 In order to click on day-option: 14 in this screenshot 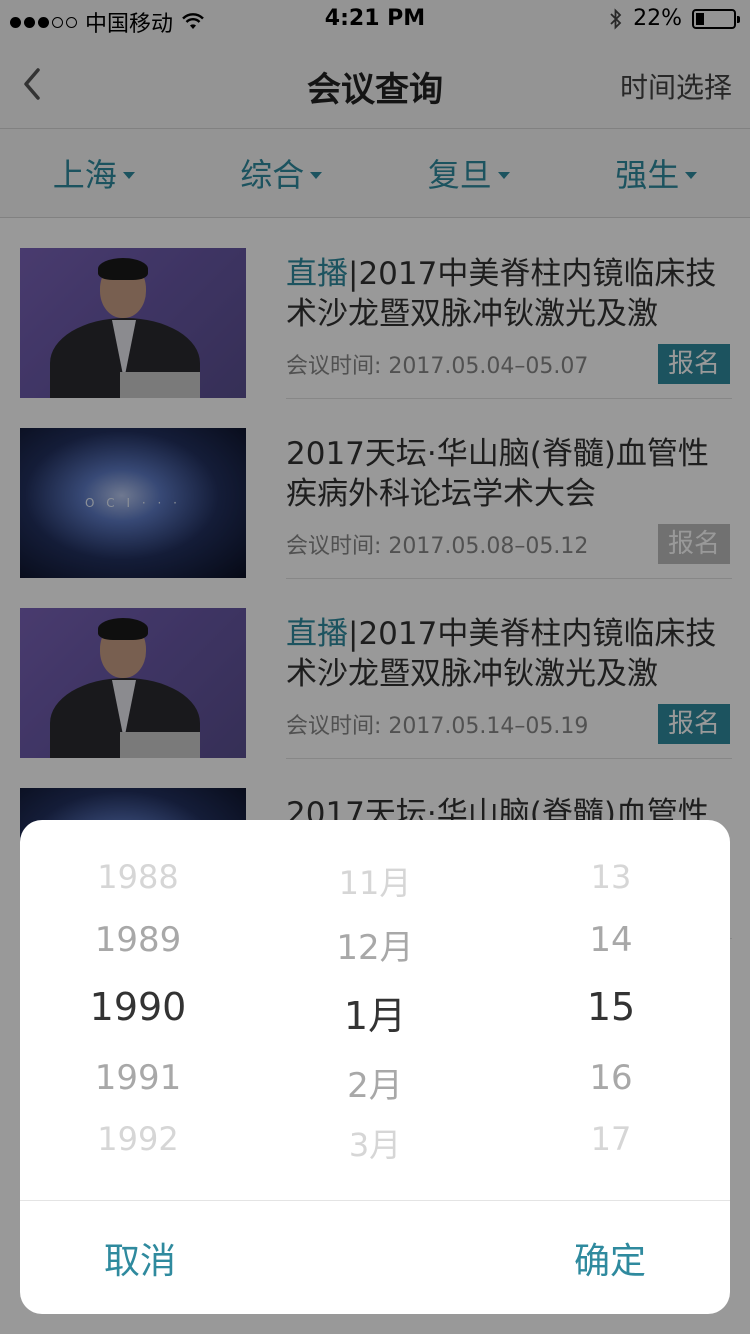, I will do `click(611, 940)`.